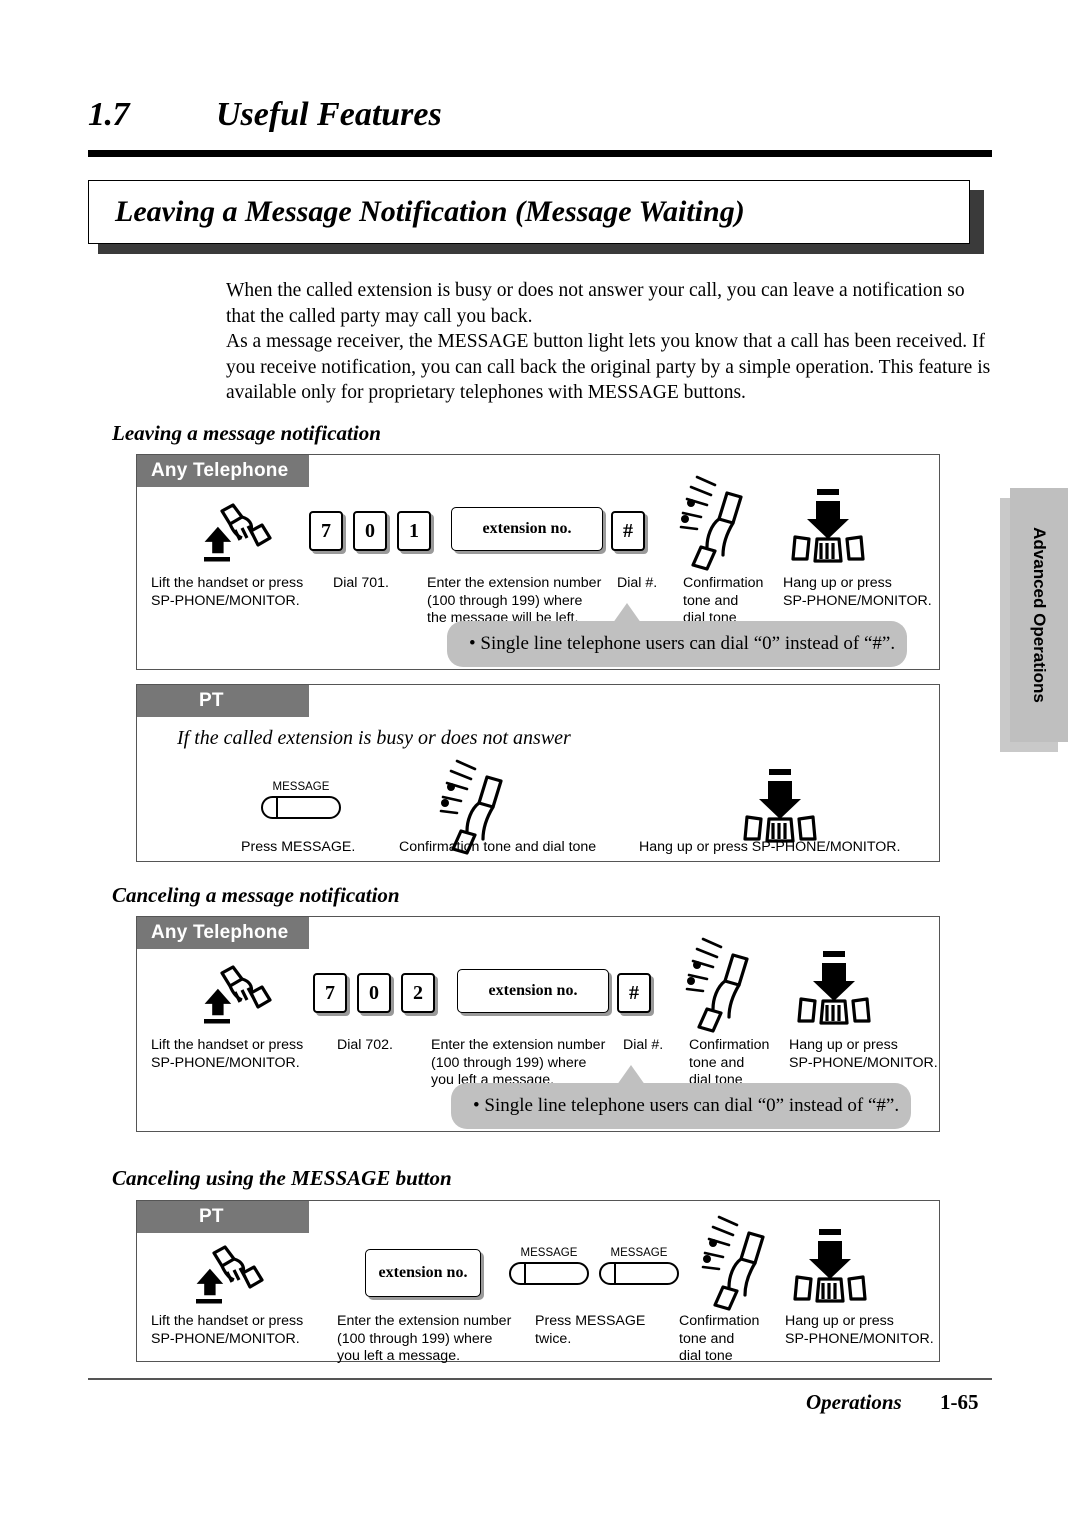 This screenshot has height=1528, width=1080. I want to click on message-button-icon-2: MESSAGE, so click(639, 1266).